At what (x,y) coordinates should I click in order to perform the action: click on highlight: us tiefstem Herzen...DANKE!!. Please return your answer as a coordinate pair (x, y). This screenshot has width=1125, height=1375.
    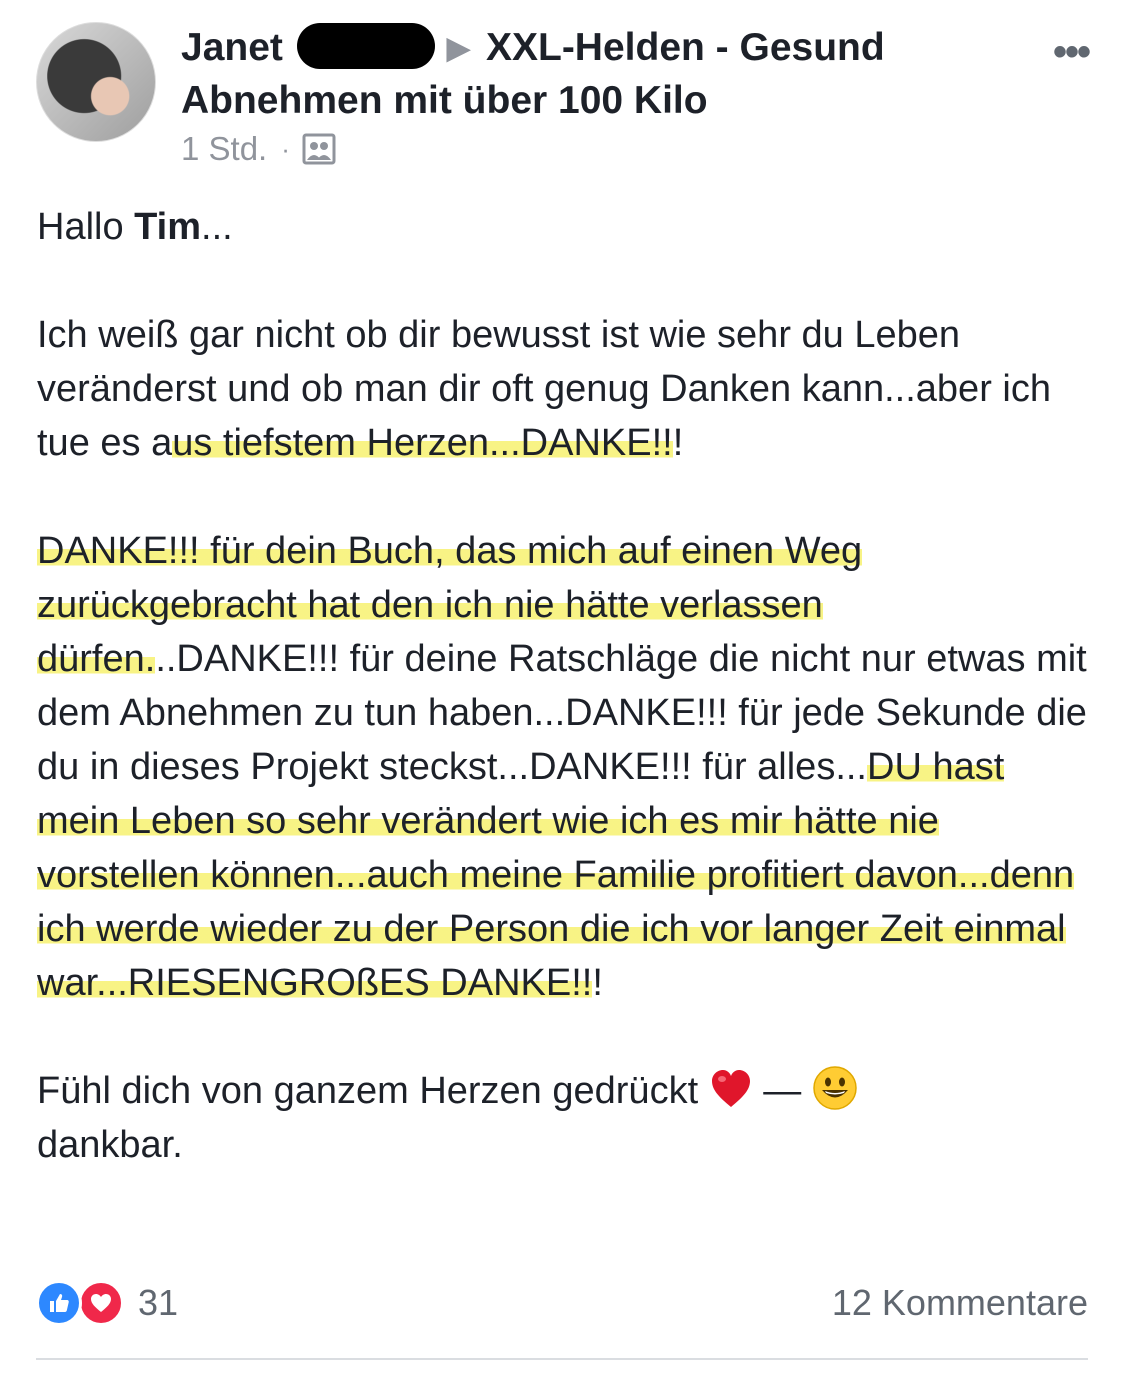
    Looking at the image, I should click on (422, 443).